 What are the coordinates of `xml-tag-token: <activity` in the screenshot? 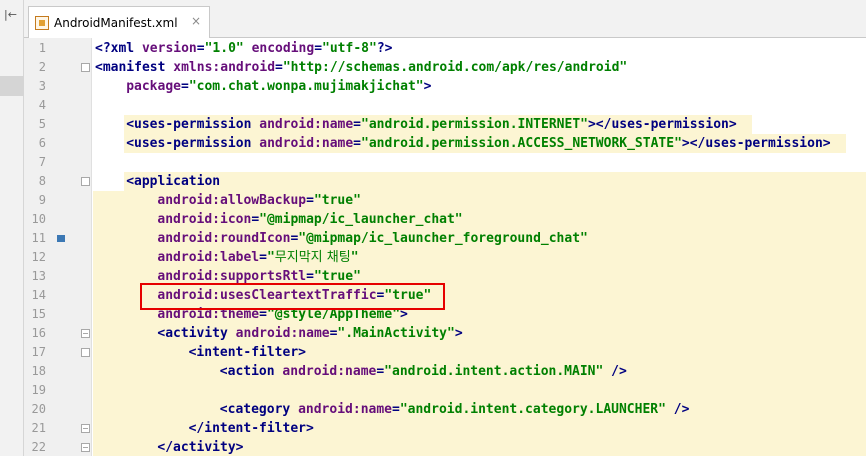 It's located at (196, 333).